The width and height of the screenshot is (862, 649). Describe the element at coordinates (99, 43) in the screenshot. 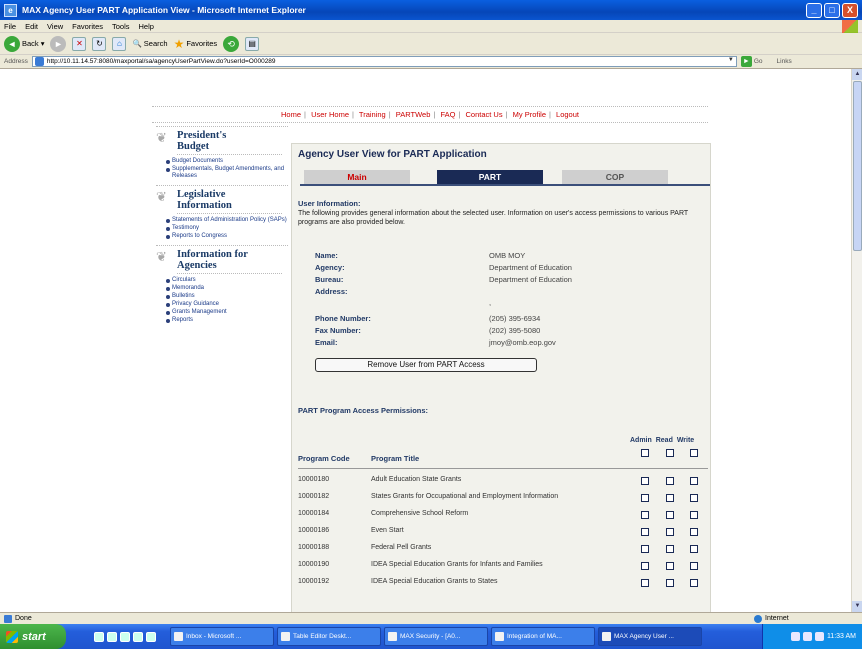

I see `refresh-button: ↻` at that location.